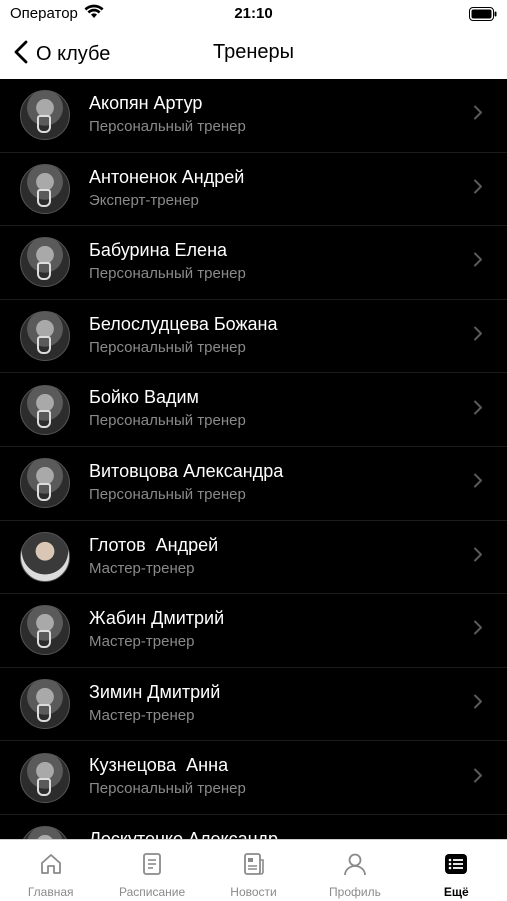  Describe the element at coordinates (355, 892) in the screenshot. I see `tab-label: Профиль` at that location.